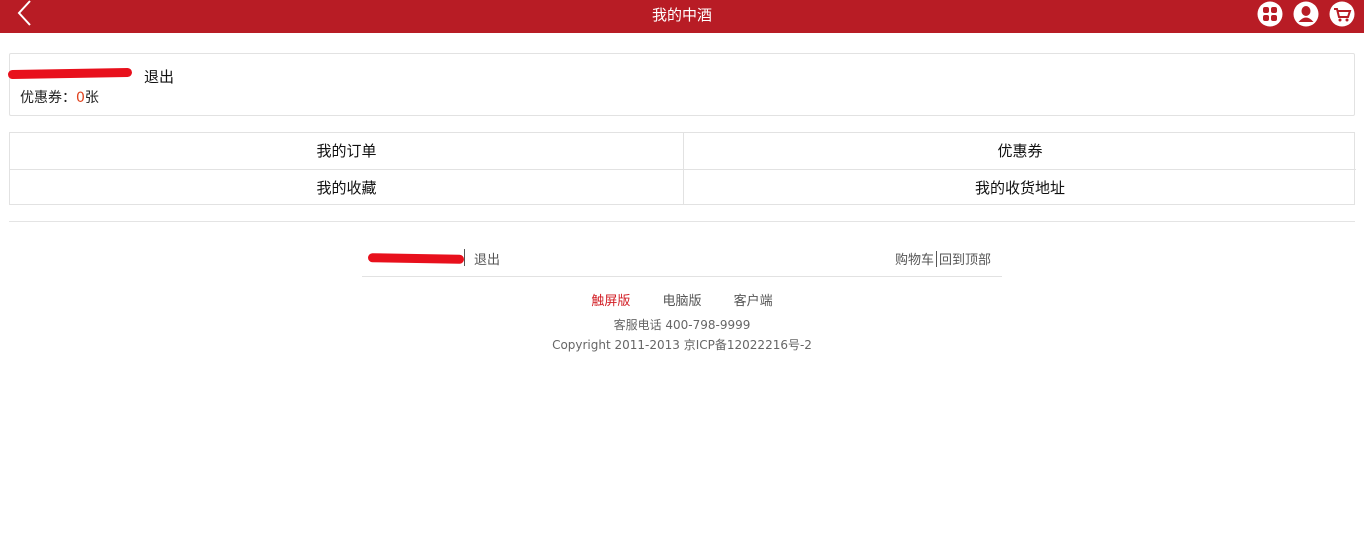 The height and width of the screenshot is (533, 1364). I want to click on user-icon, so click(1306, 14).